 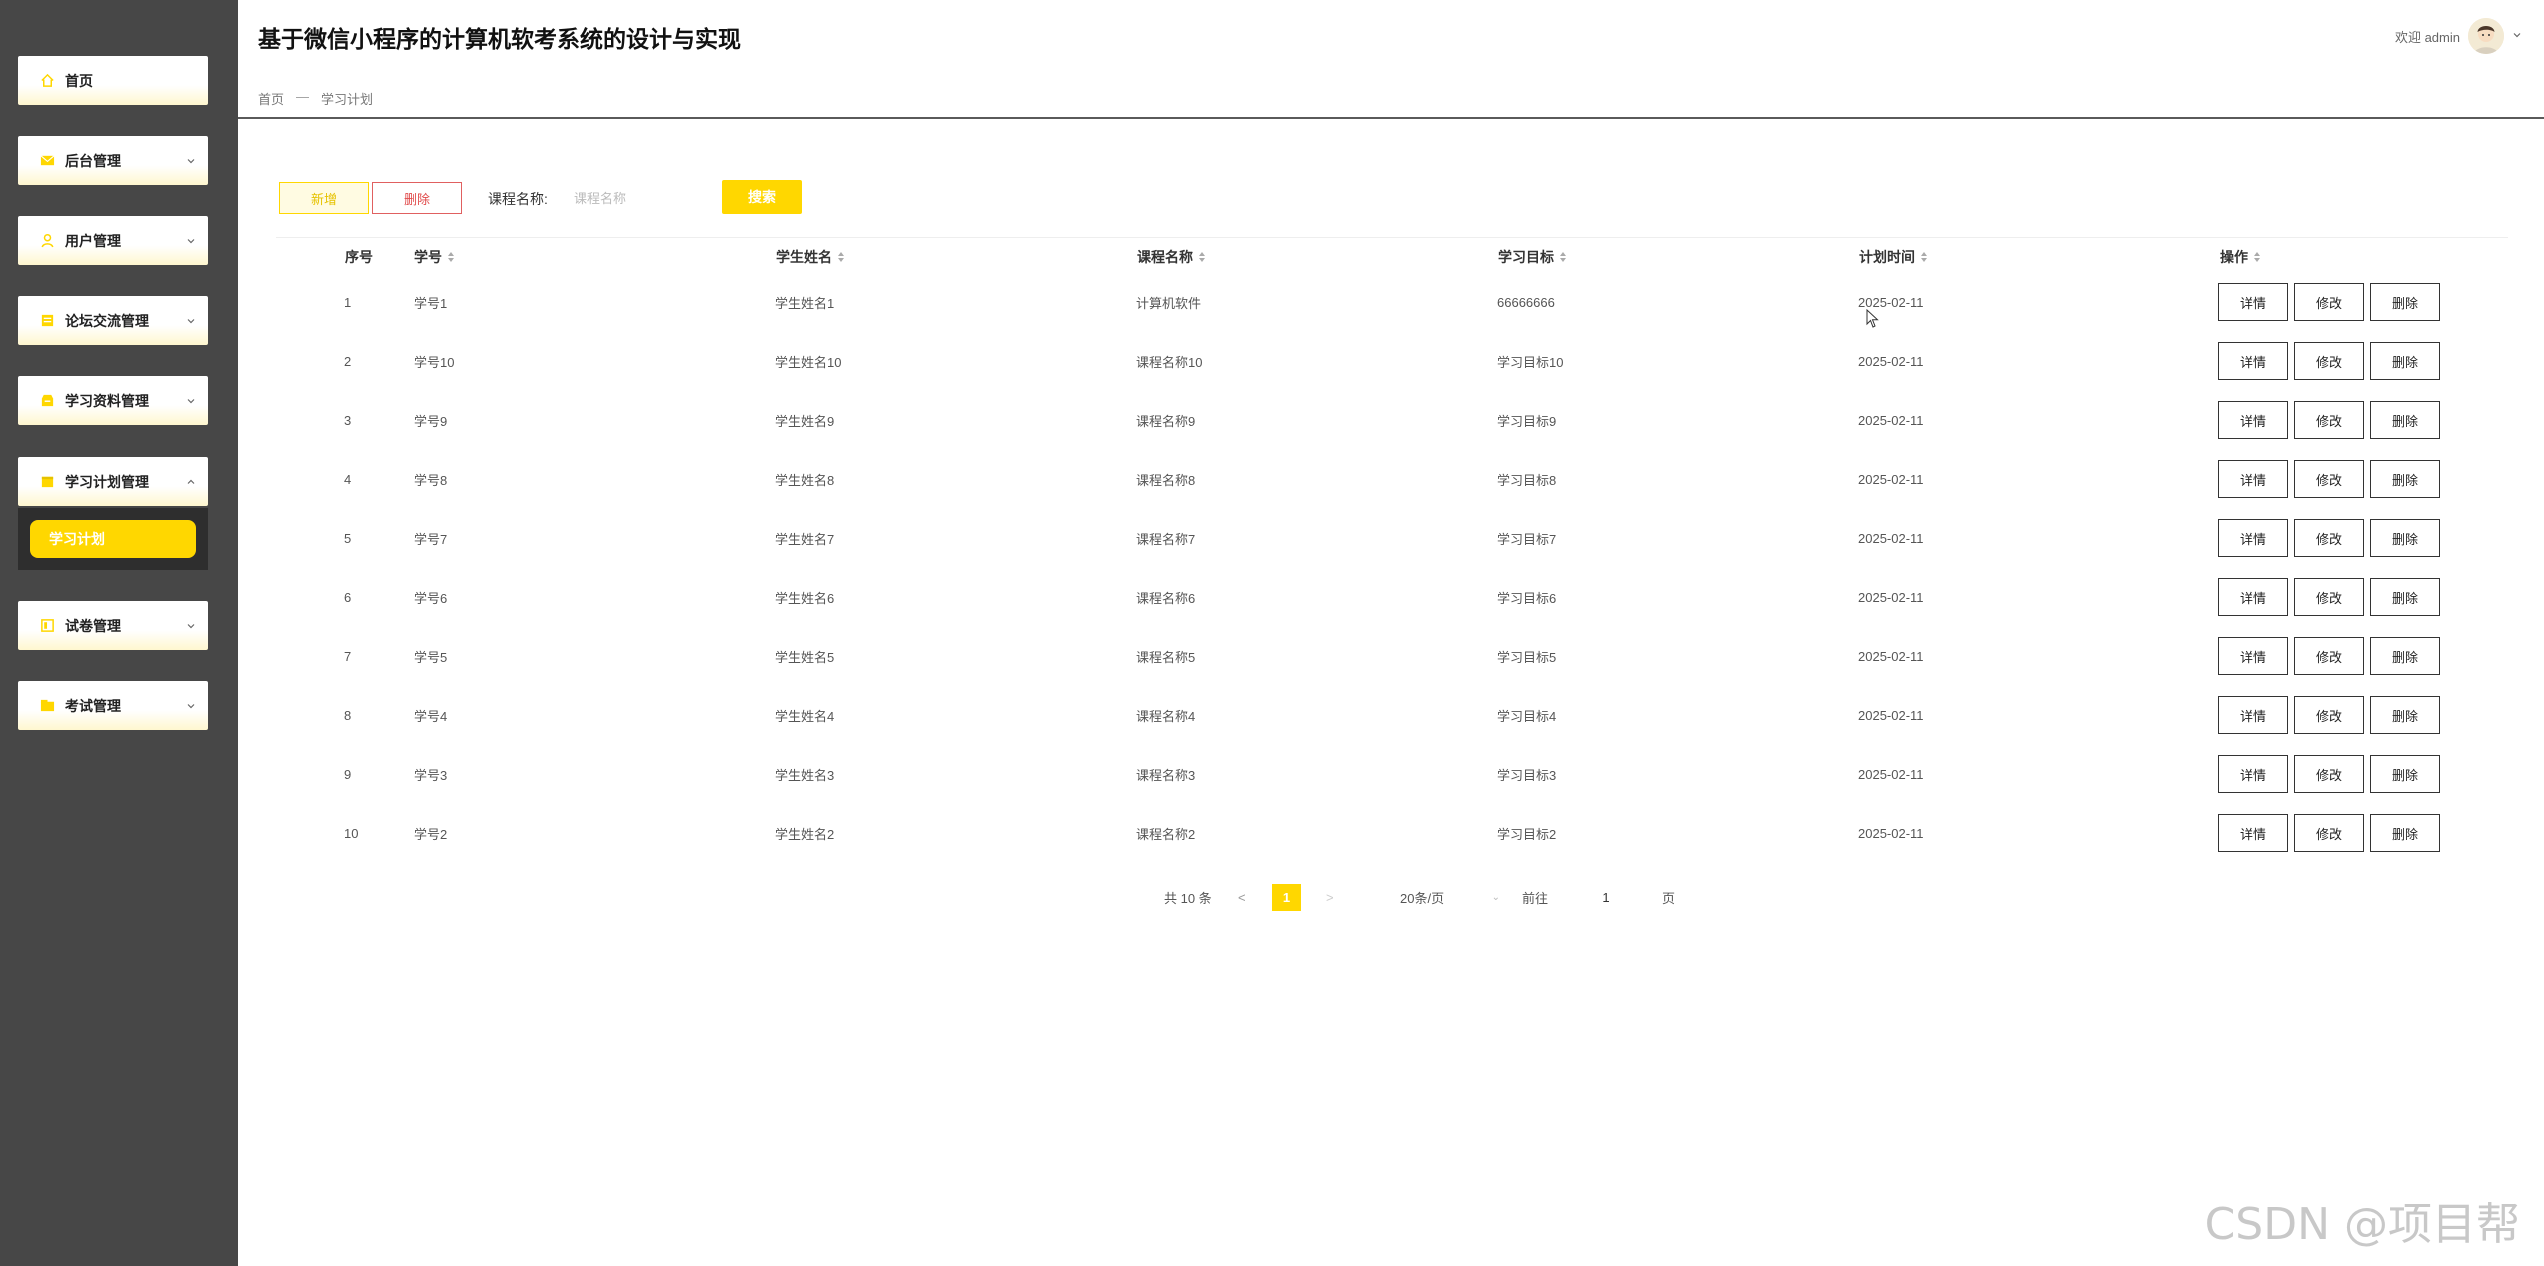 What do you see at coordinates (805, 480) in the screenshot?
I see `cell-student-name: 学生姓名8` at bounding box center [805, 480].